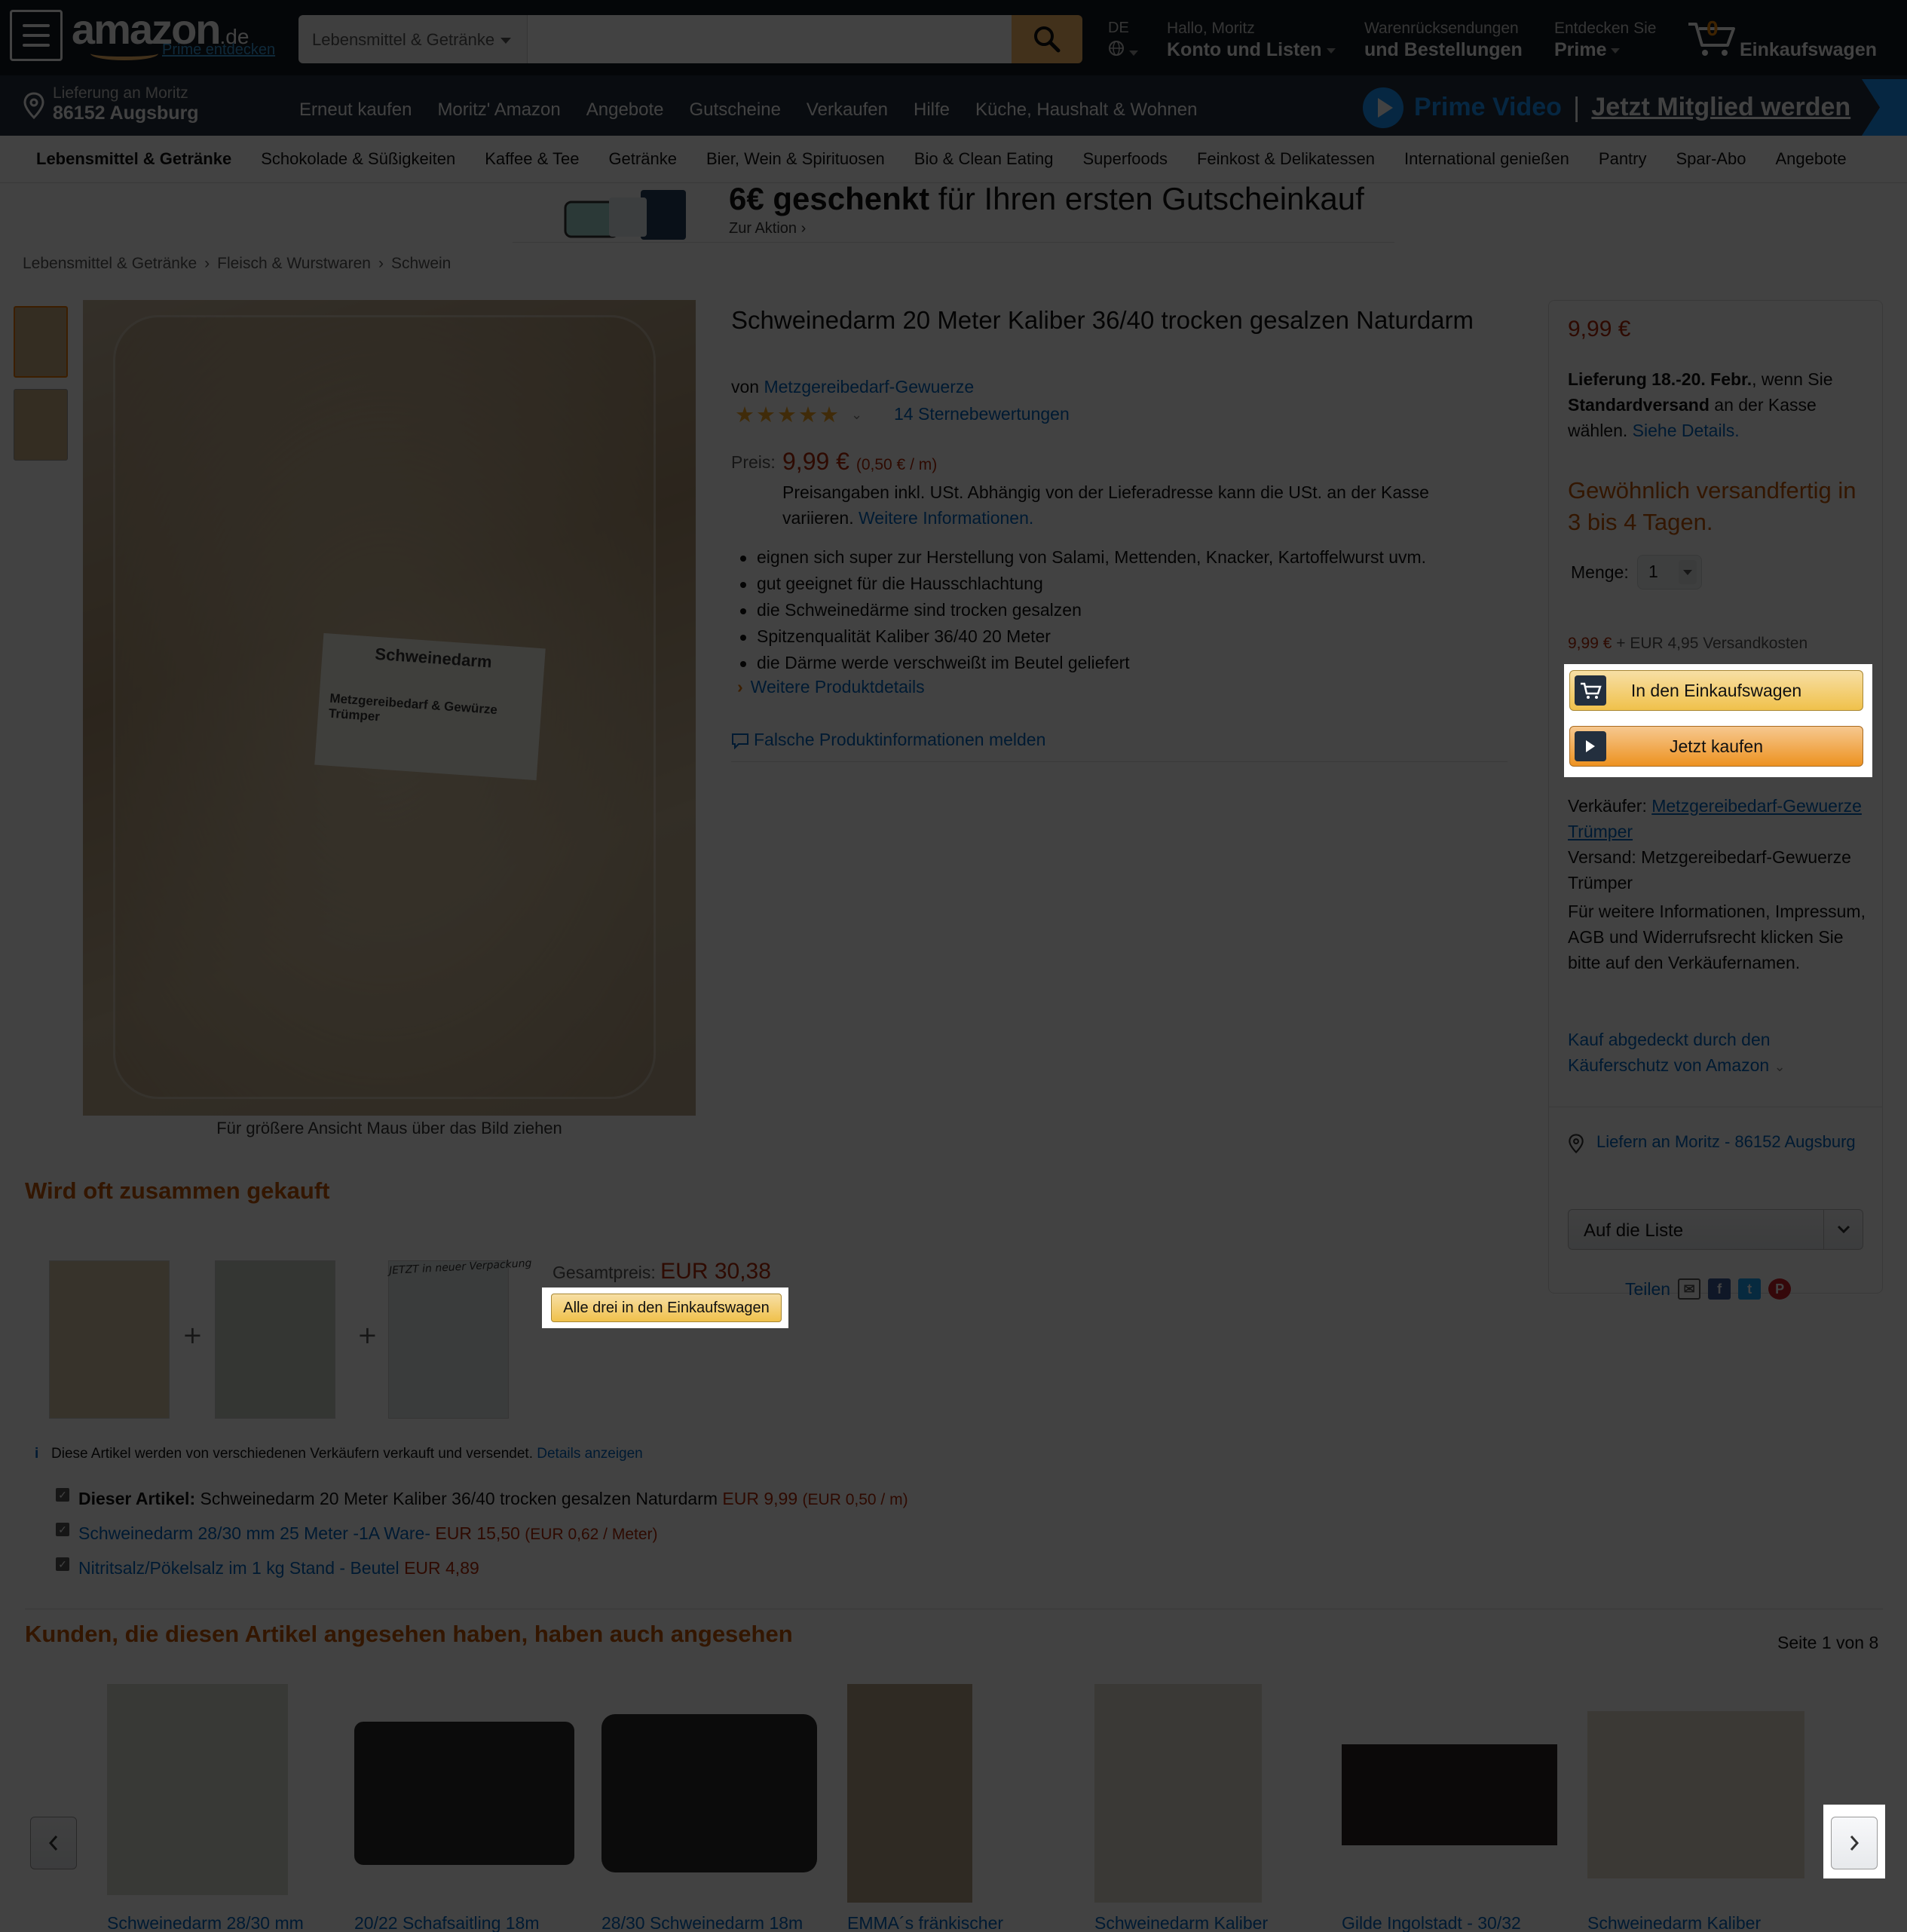 This screenshot has width=1907, height=1932. I want to click on twitter-icon: t, so click(1750, 1289).